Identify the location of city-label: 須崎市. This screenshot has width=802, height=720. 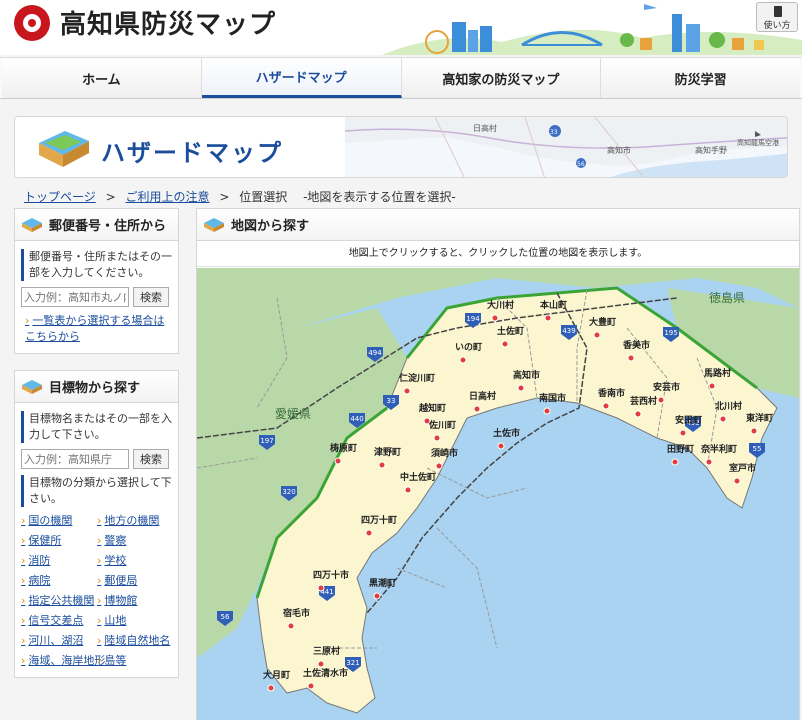
(444, 453).